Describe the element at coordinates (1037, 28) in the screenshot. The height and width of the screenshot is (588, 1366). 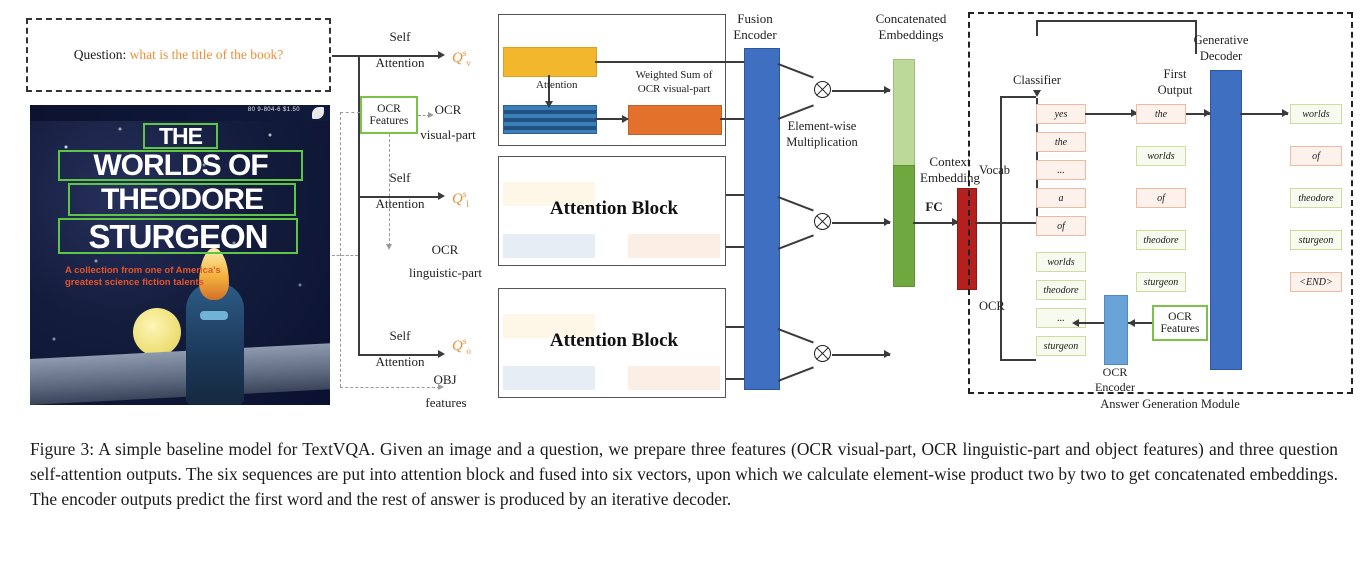
I see `classifier-feed-top` at that location.